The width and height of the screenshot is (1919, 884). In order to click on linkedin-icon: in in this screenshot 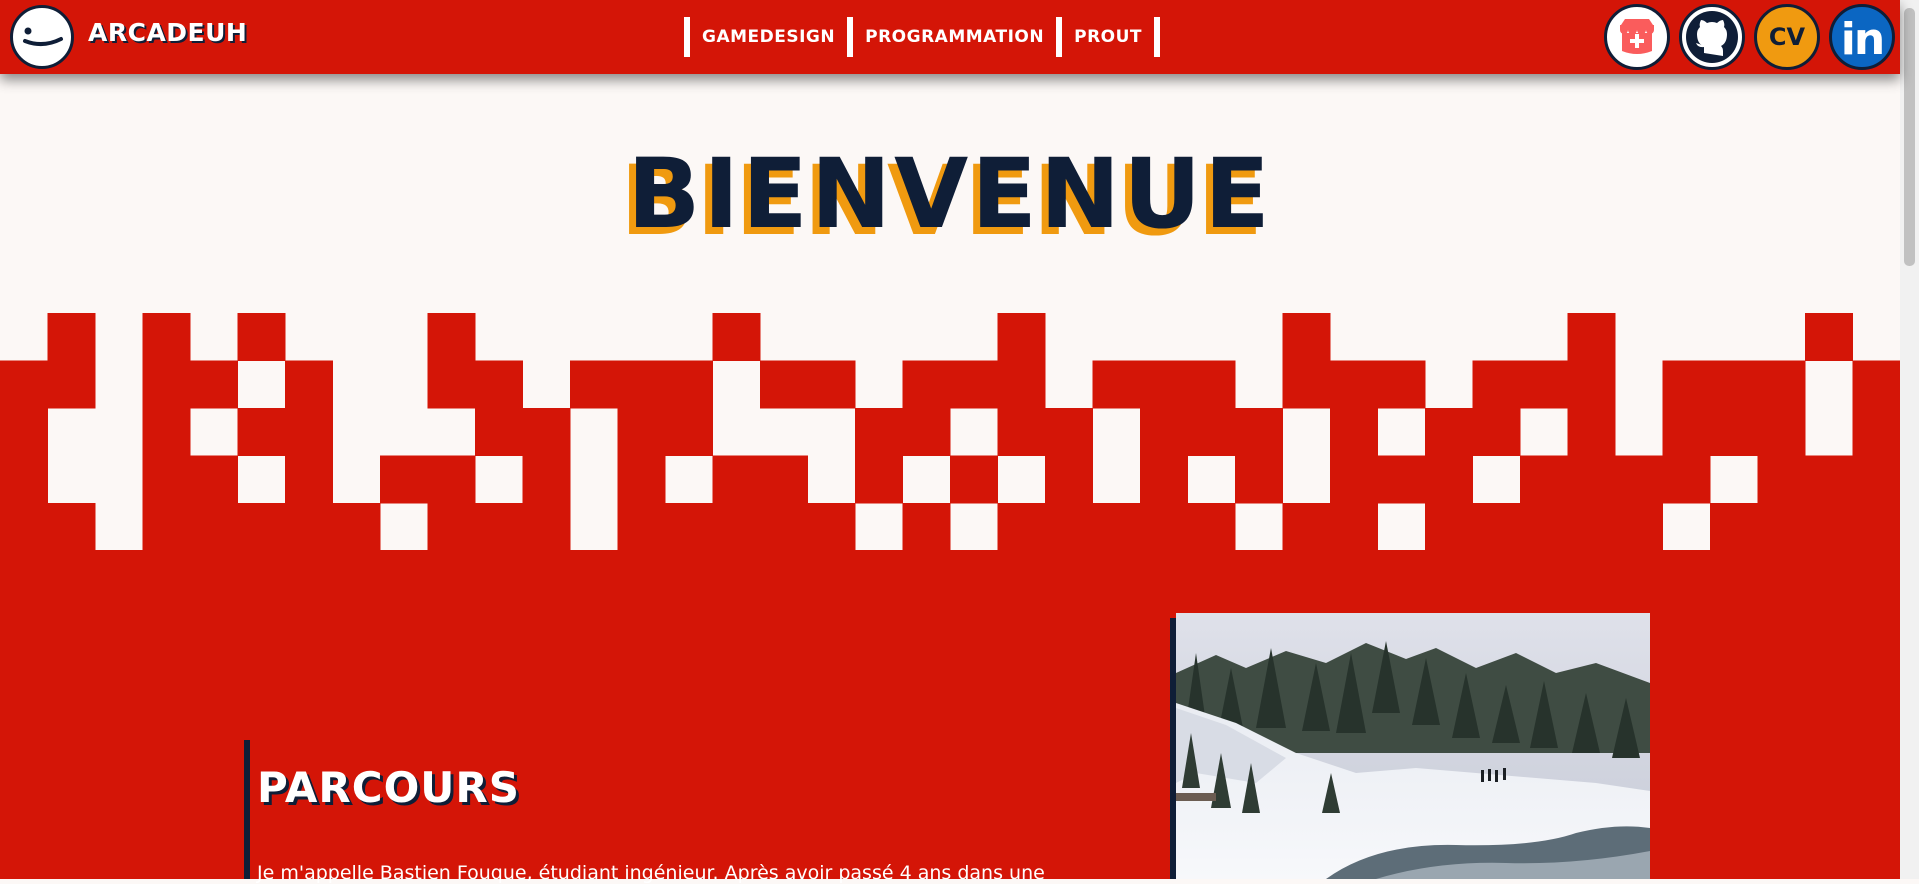, I will do `click(1862, 37)`.